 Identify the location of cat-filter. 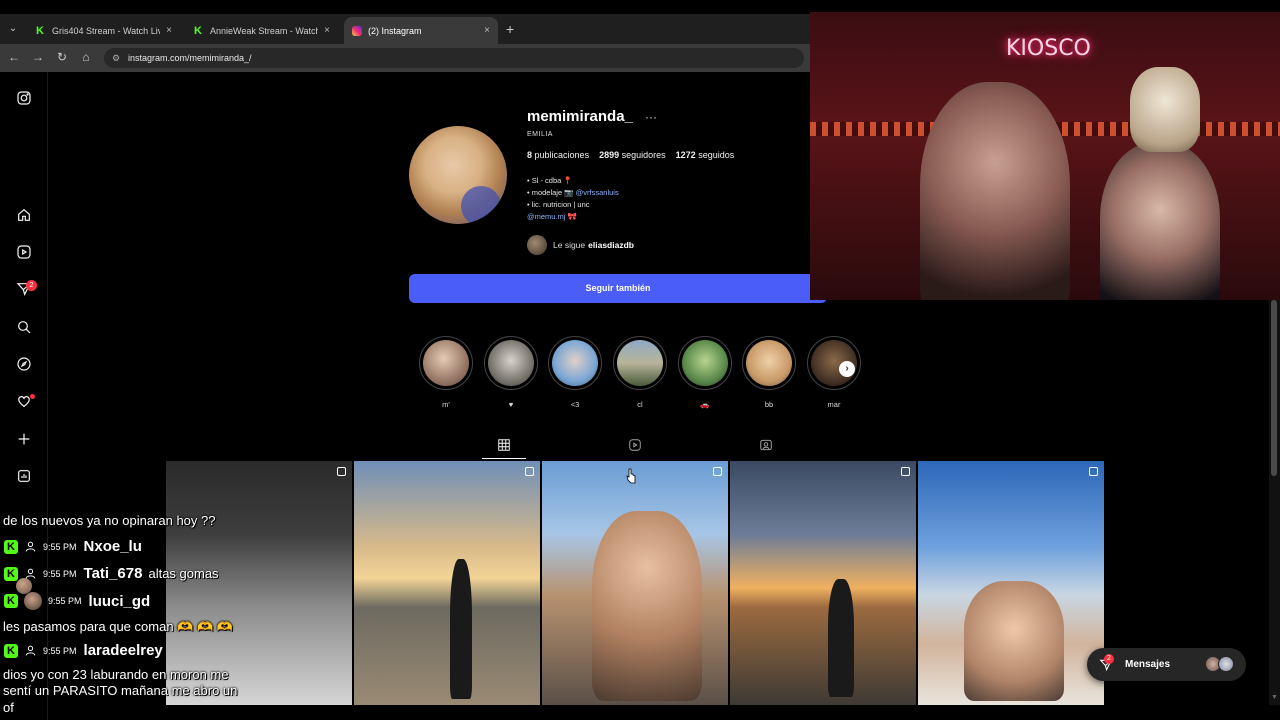
(1165, 109).